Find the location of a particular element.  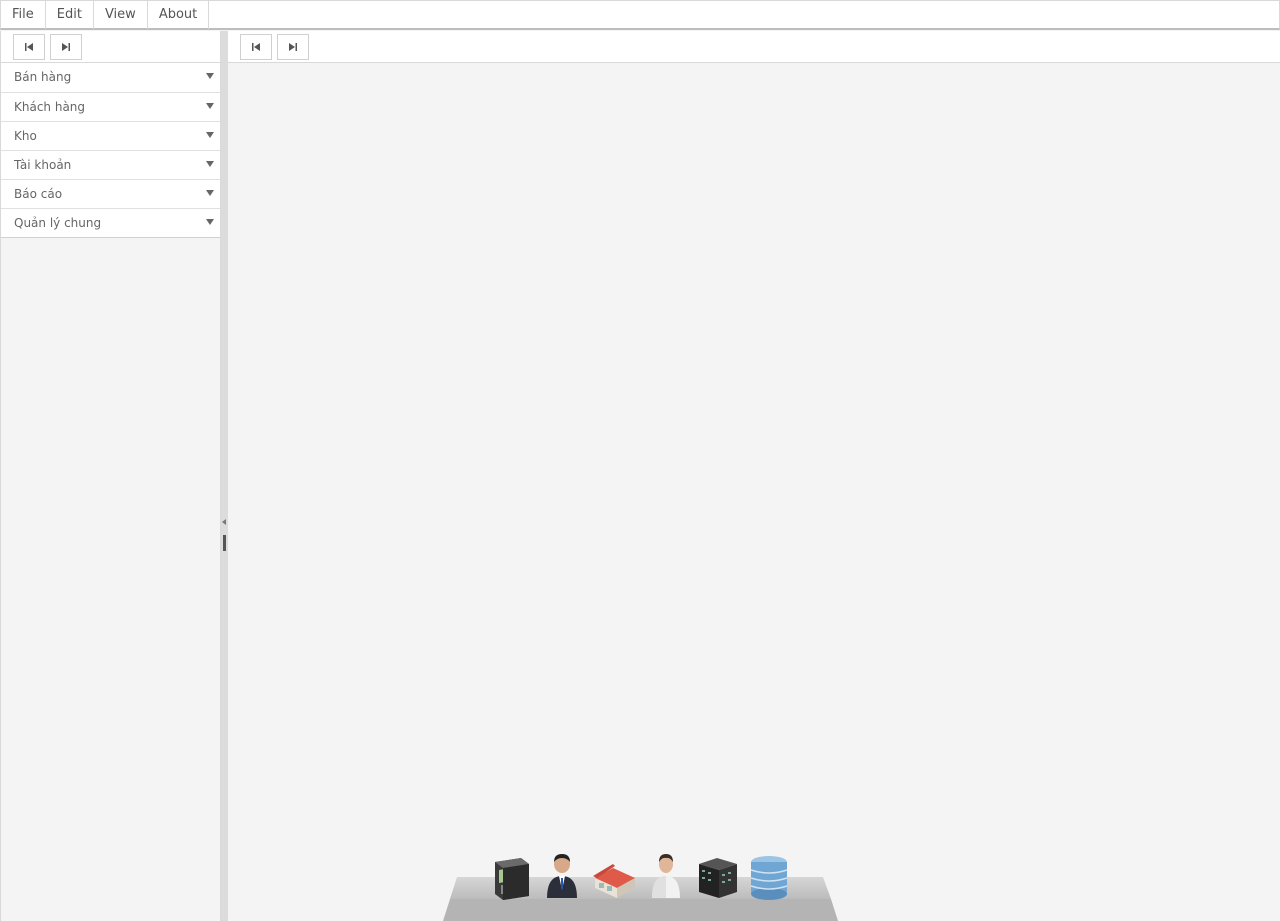

sidebar-item-bao-cao: Báo cáo is located at coordinates (110, 193).